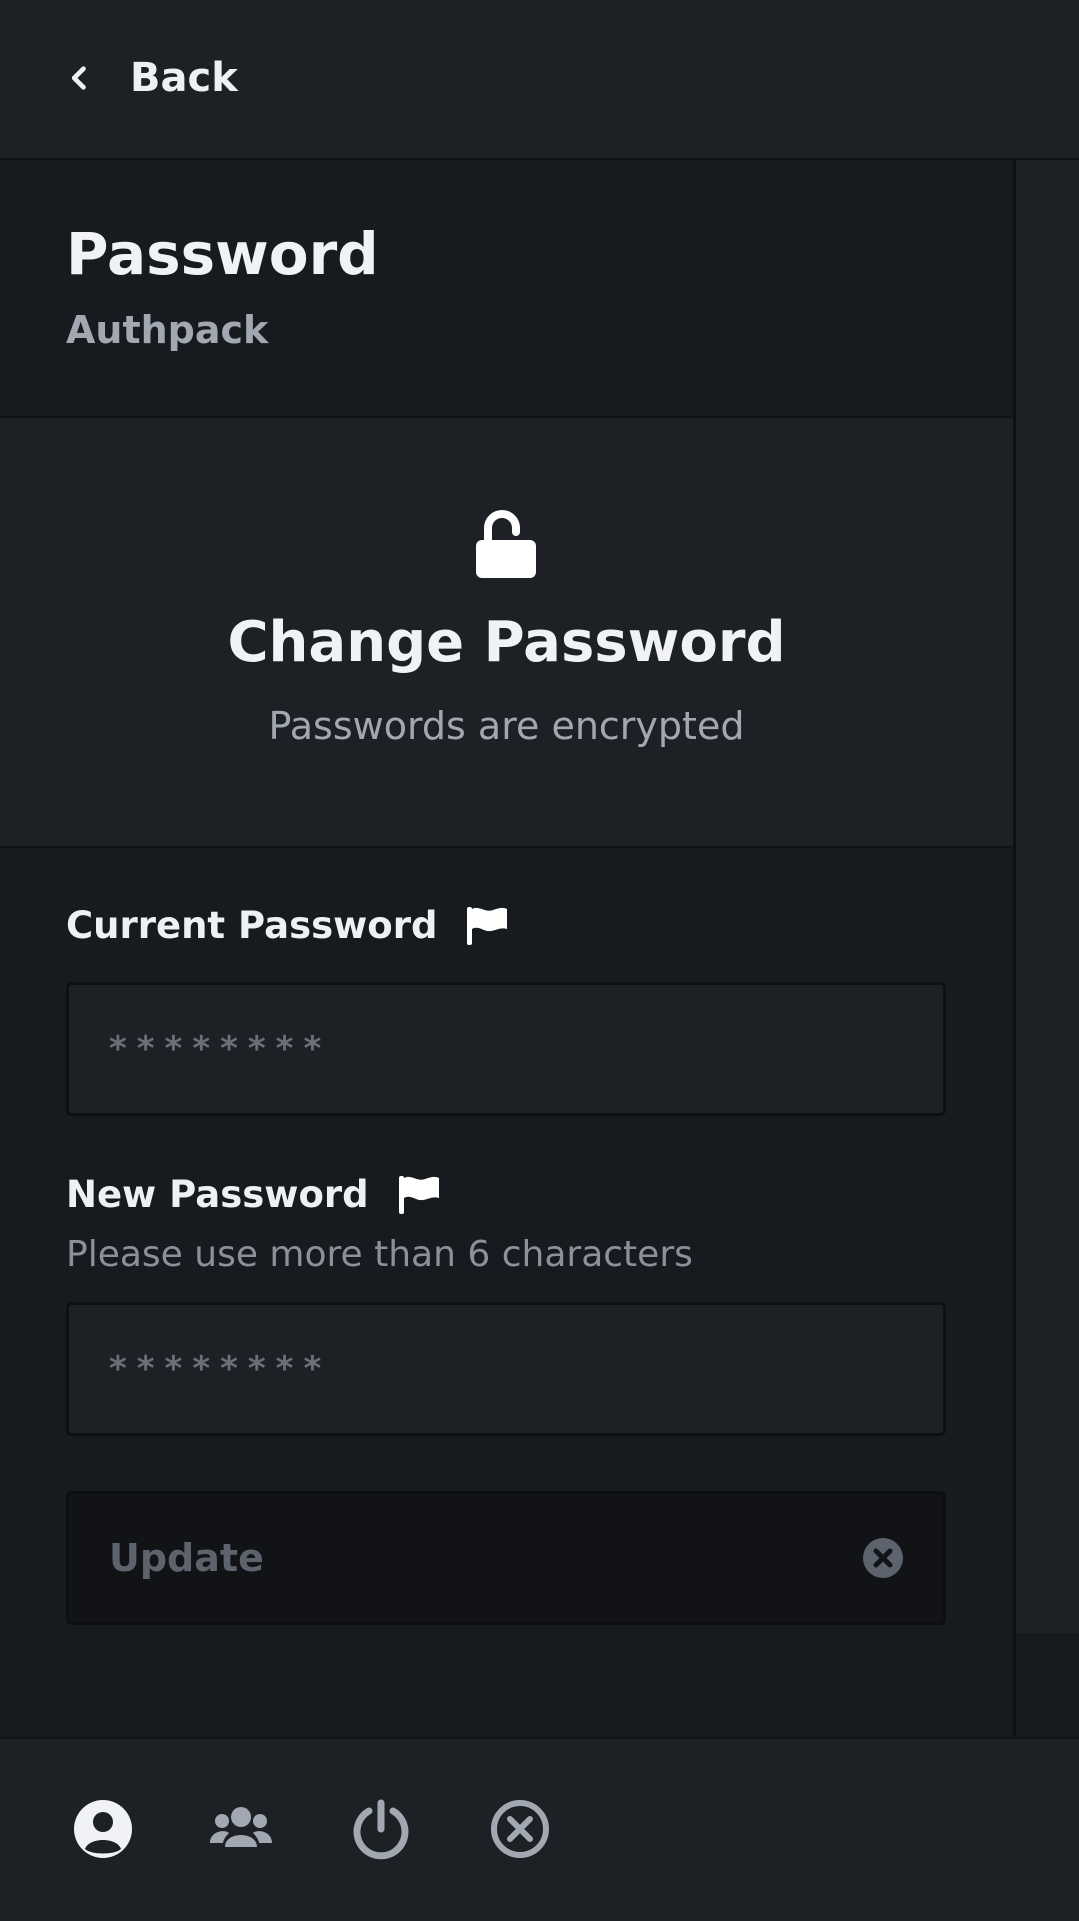  What do you see at coordinates (184, 78) in the screenshot?
I see `back-label: Back` at bounding box center [184, 78].